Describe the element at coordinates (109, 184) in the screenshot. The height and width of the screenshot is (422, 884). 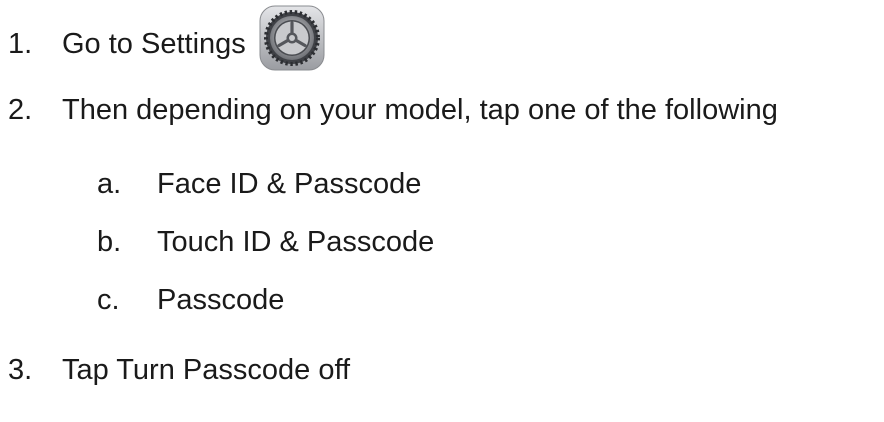
I see `substep-letter: a.` at that location.